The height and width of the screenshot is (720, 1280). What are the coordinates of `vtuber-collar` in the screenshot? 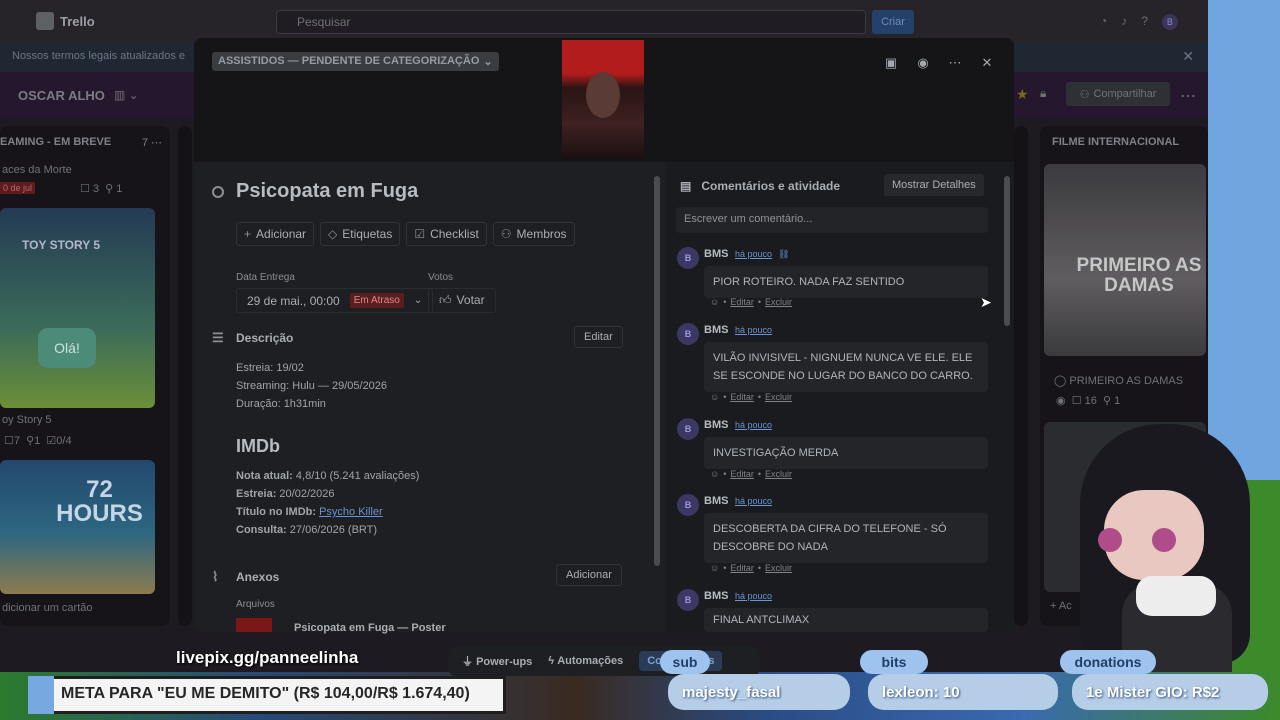 It's located at (1176, 596).